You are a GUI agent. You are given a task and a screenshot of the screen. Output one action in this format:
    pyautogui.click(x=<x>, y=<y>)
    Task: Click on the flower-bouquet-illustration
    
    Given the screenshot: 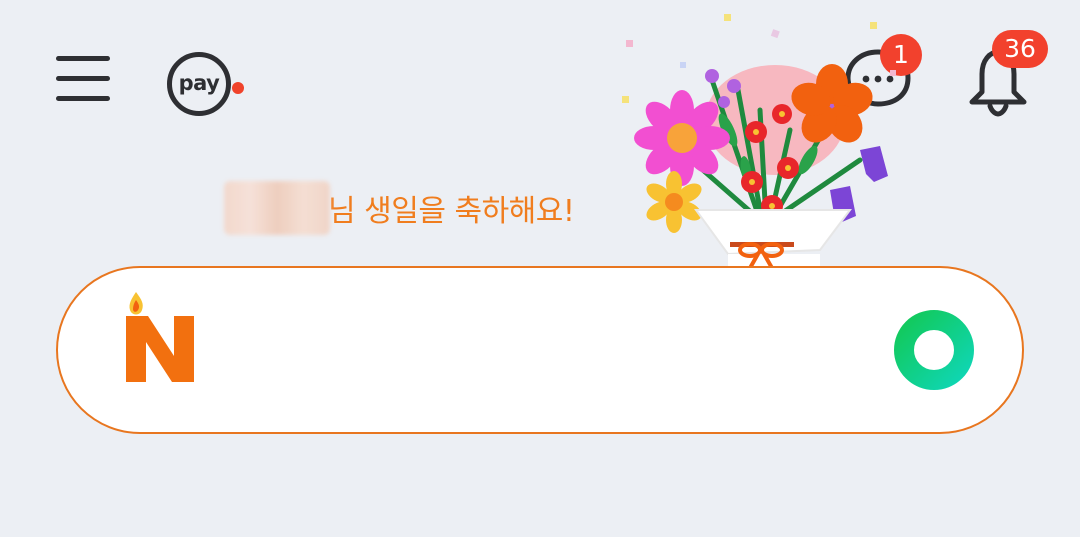 What is the action you would take?
    pyautogui.click(x=759, y=143)
    